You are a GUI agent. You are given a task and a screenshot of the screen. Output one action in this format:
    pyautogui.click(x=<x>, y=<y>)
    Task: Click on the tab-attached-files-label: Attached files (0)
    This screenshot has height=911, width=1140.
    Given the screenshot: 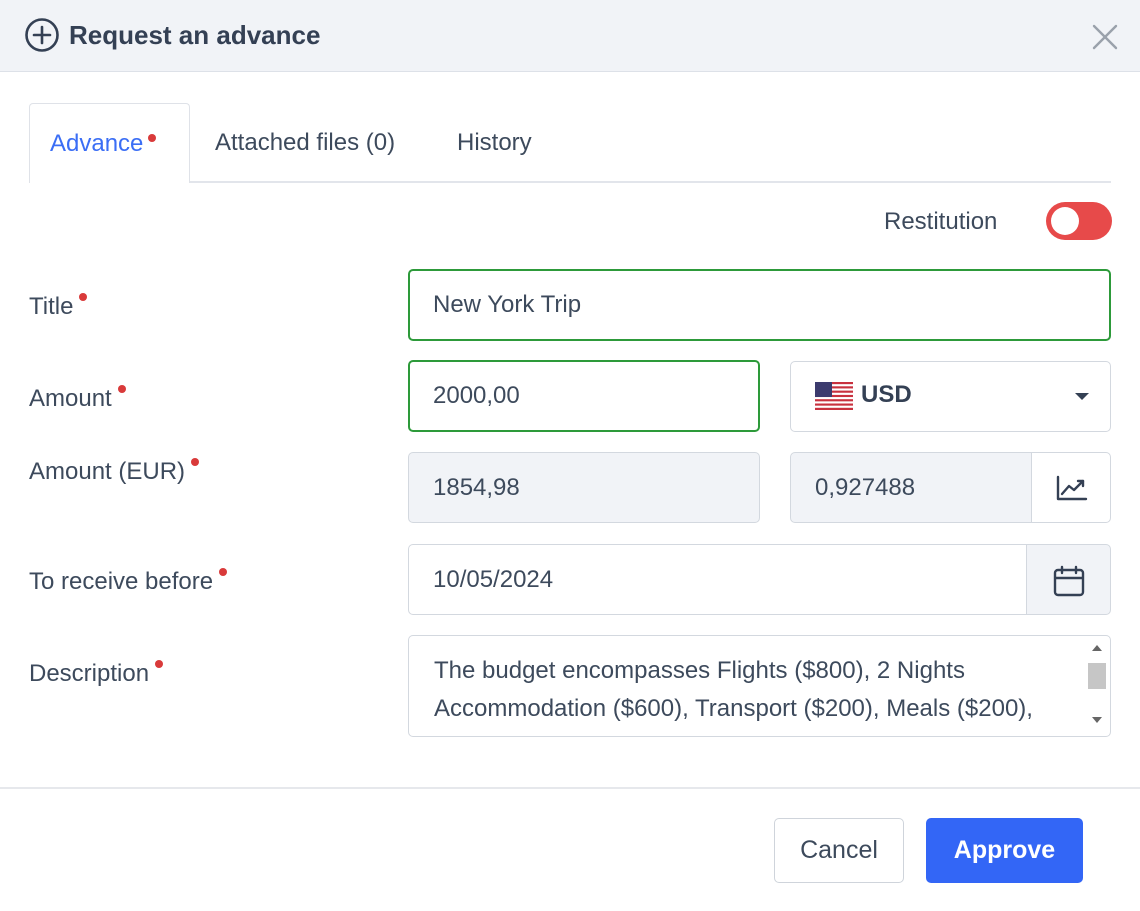 What is the action you would take?
    pyautogui.click(x=305, y=142)
    